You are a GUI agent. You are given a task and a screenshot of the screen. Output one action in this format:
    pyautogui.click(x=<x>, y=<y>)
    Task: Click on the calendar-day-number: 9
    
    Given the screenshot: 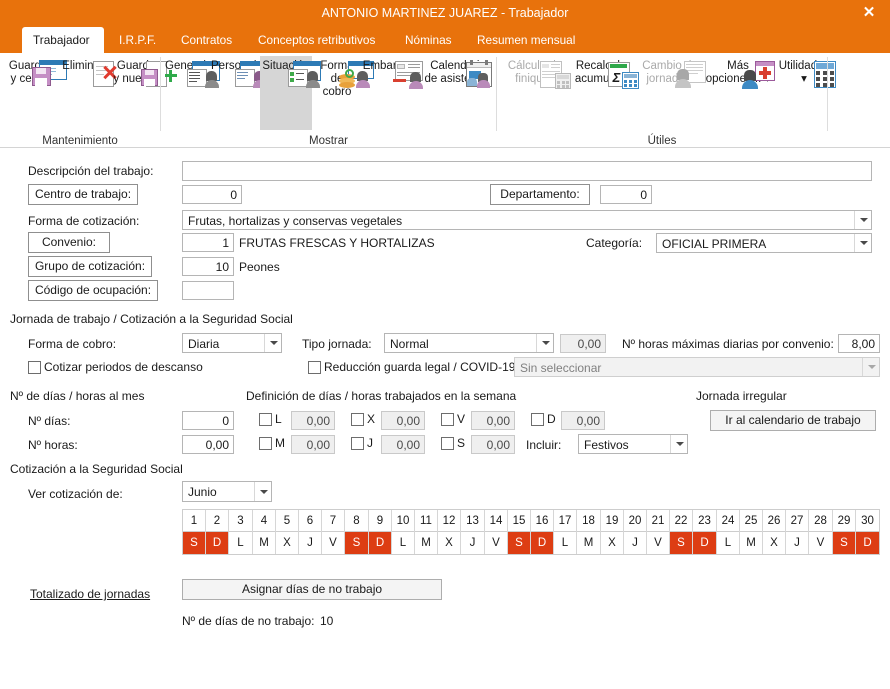 What is the action you would take?
    pyautogui.click(x=380, y=521)
    